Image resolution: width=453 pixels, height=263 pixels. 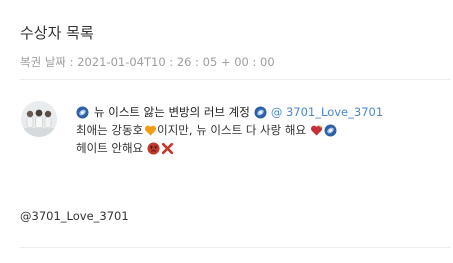 What do you see at coordinates (110, 130) in the screenshot?
I see `bio-text-part-1: 최애는 강동호` at bounding box center [110, 130].